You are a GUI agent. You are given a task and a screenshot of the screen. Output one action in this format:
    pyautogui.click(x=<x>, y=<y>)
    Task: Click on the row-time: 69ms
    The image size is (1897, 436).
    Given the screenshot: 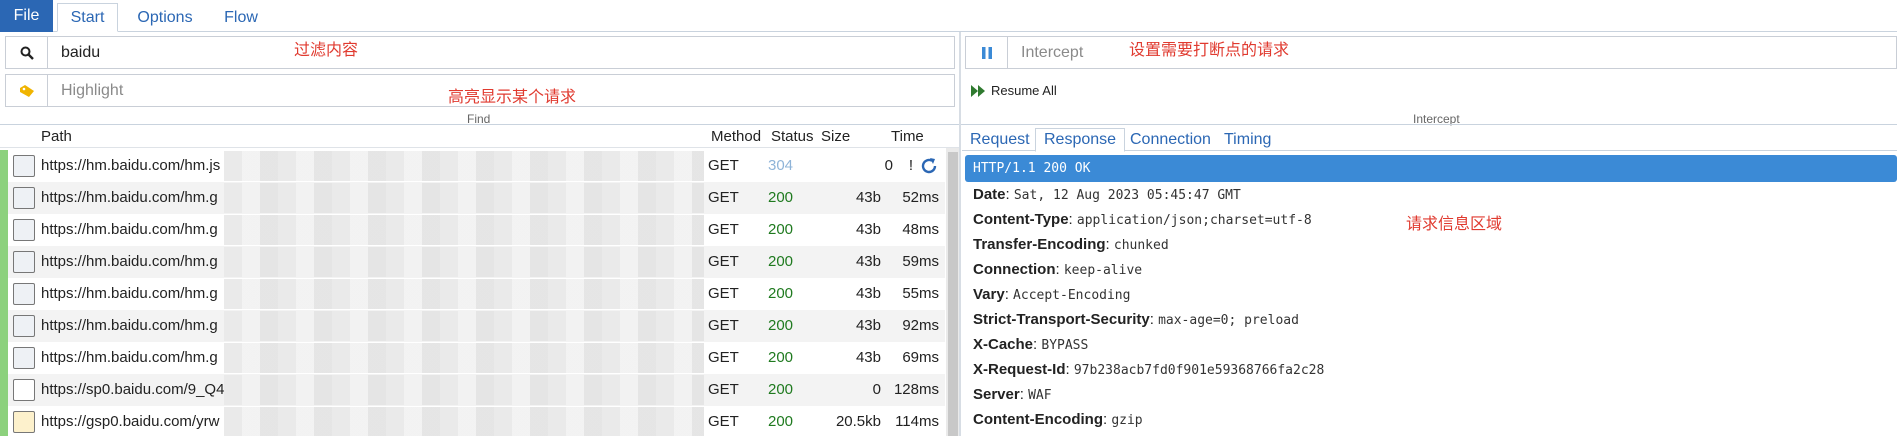 What is the action you would take?
    pyautogui.click(x=920, y=357)
    